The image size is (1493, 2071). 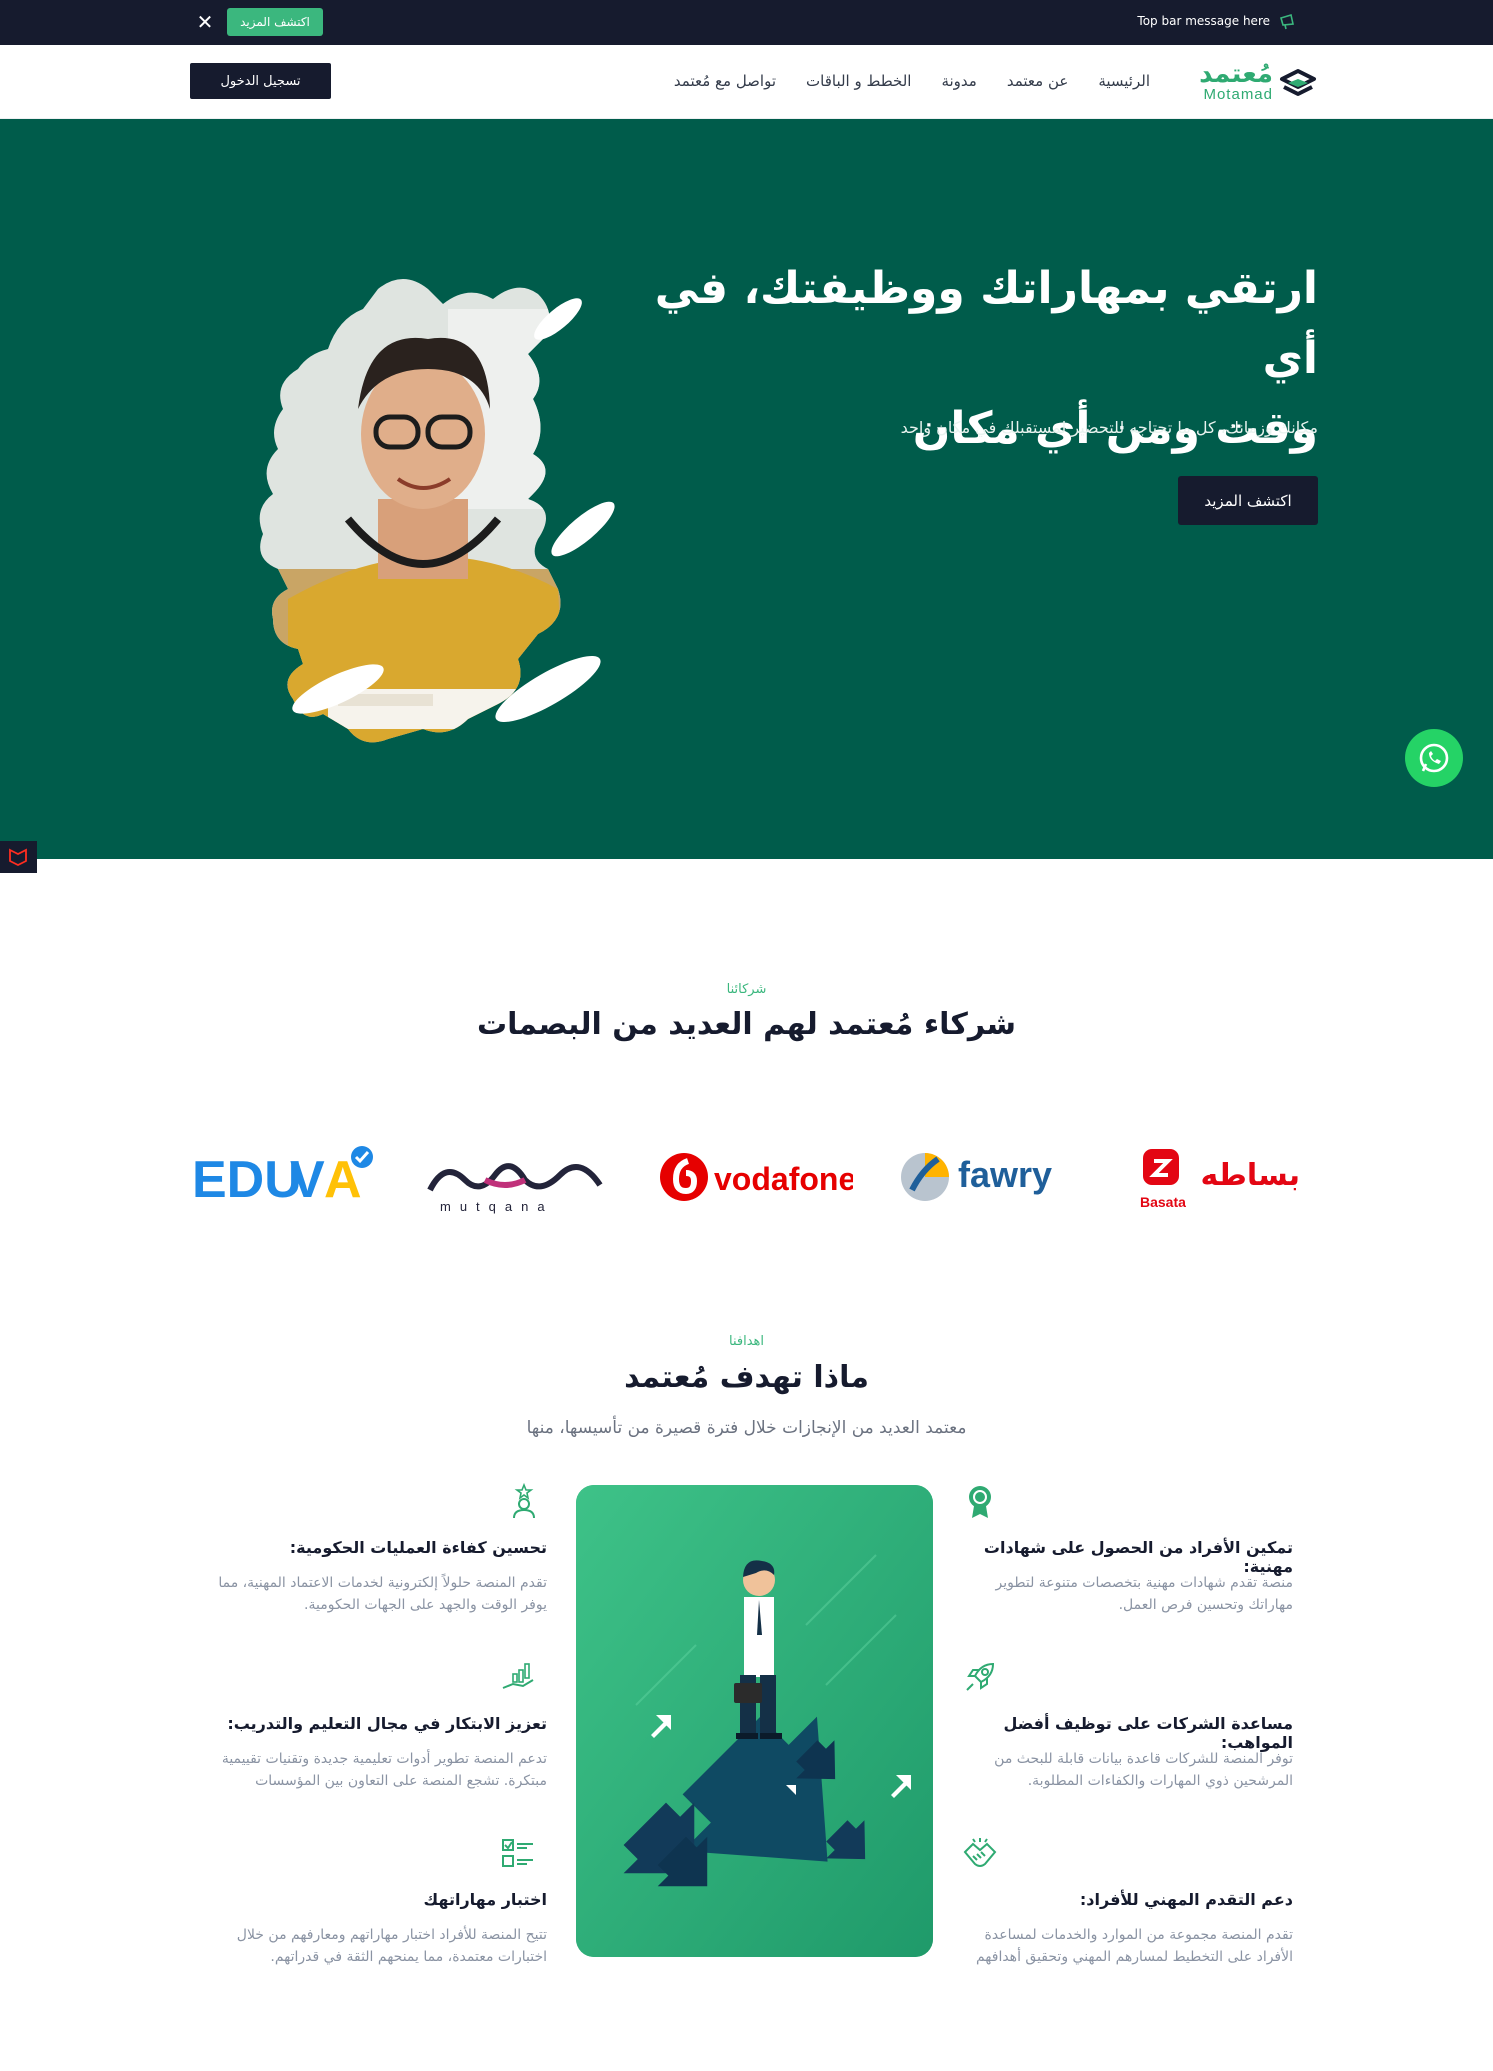 I want to click on career-growth-illustration, so click(x=754, y=1721).